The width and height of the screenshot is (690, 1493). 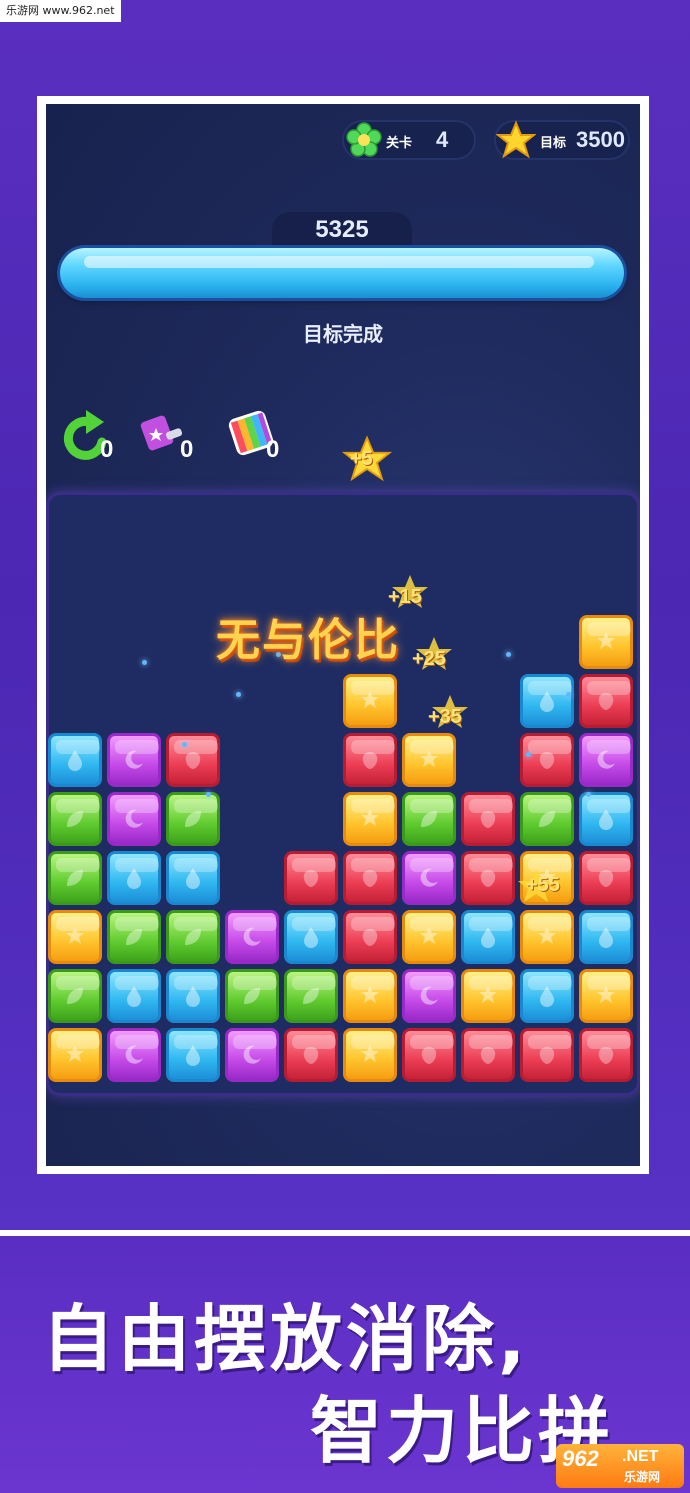 What do you see at coordinates (105, 439) in the screenshot?
I see `undo-tool: 0` at bounding box center [105, 439].